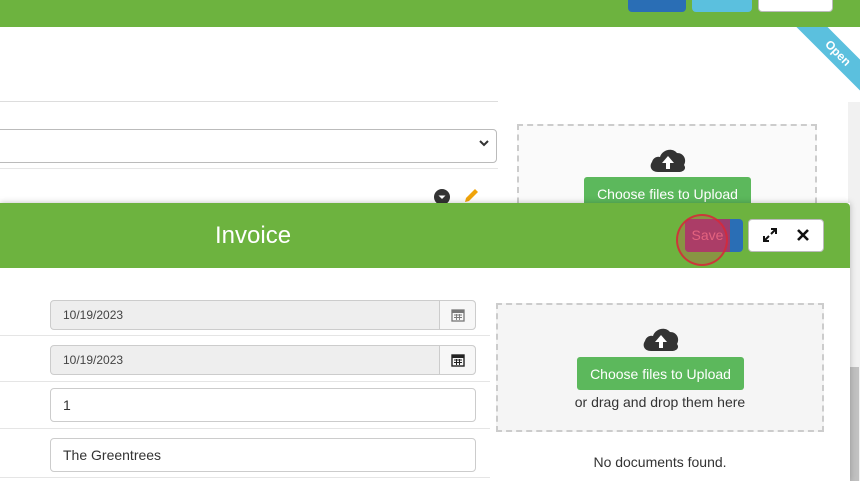  Describe the element at coordinates (263, 315) in the screenshot. I see `date-field-1: 10/19/2023` at that location.